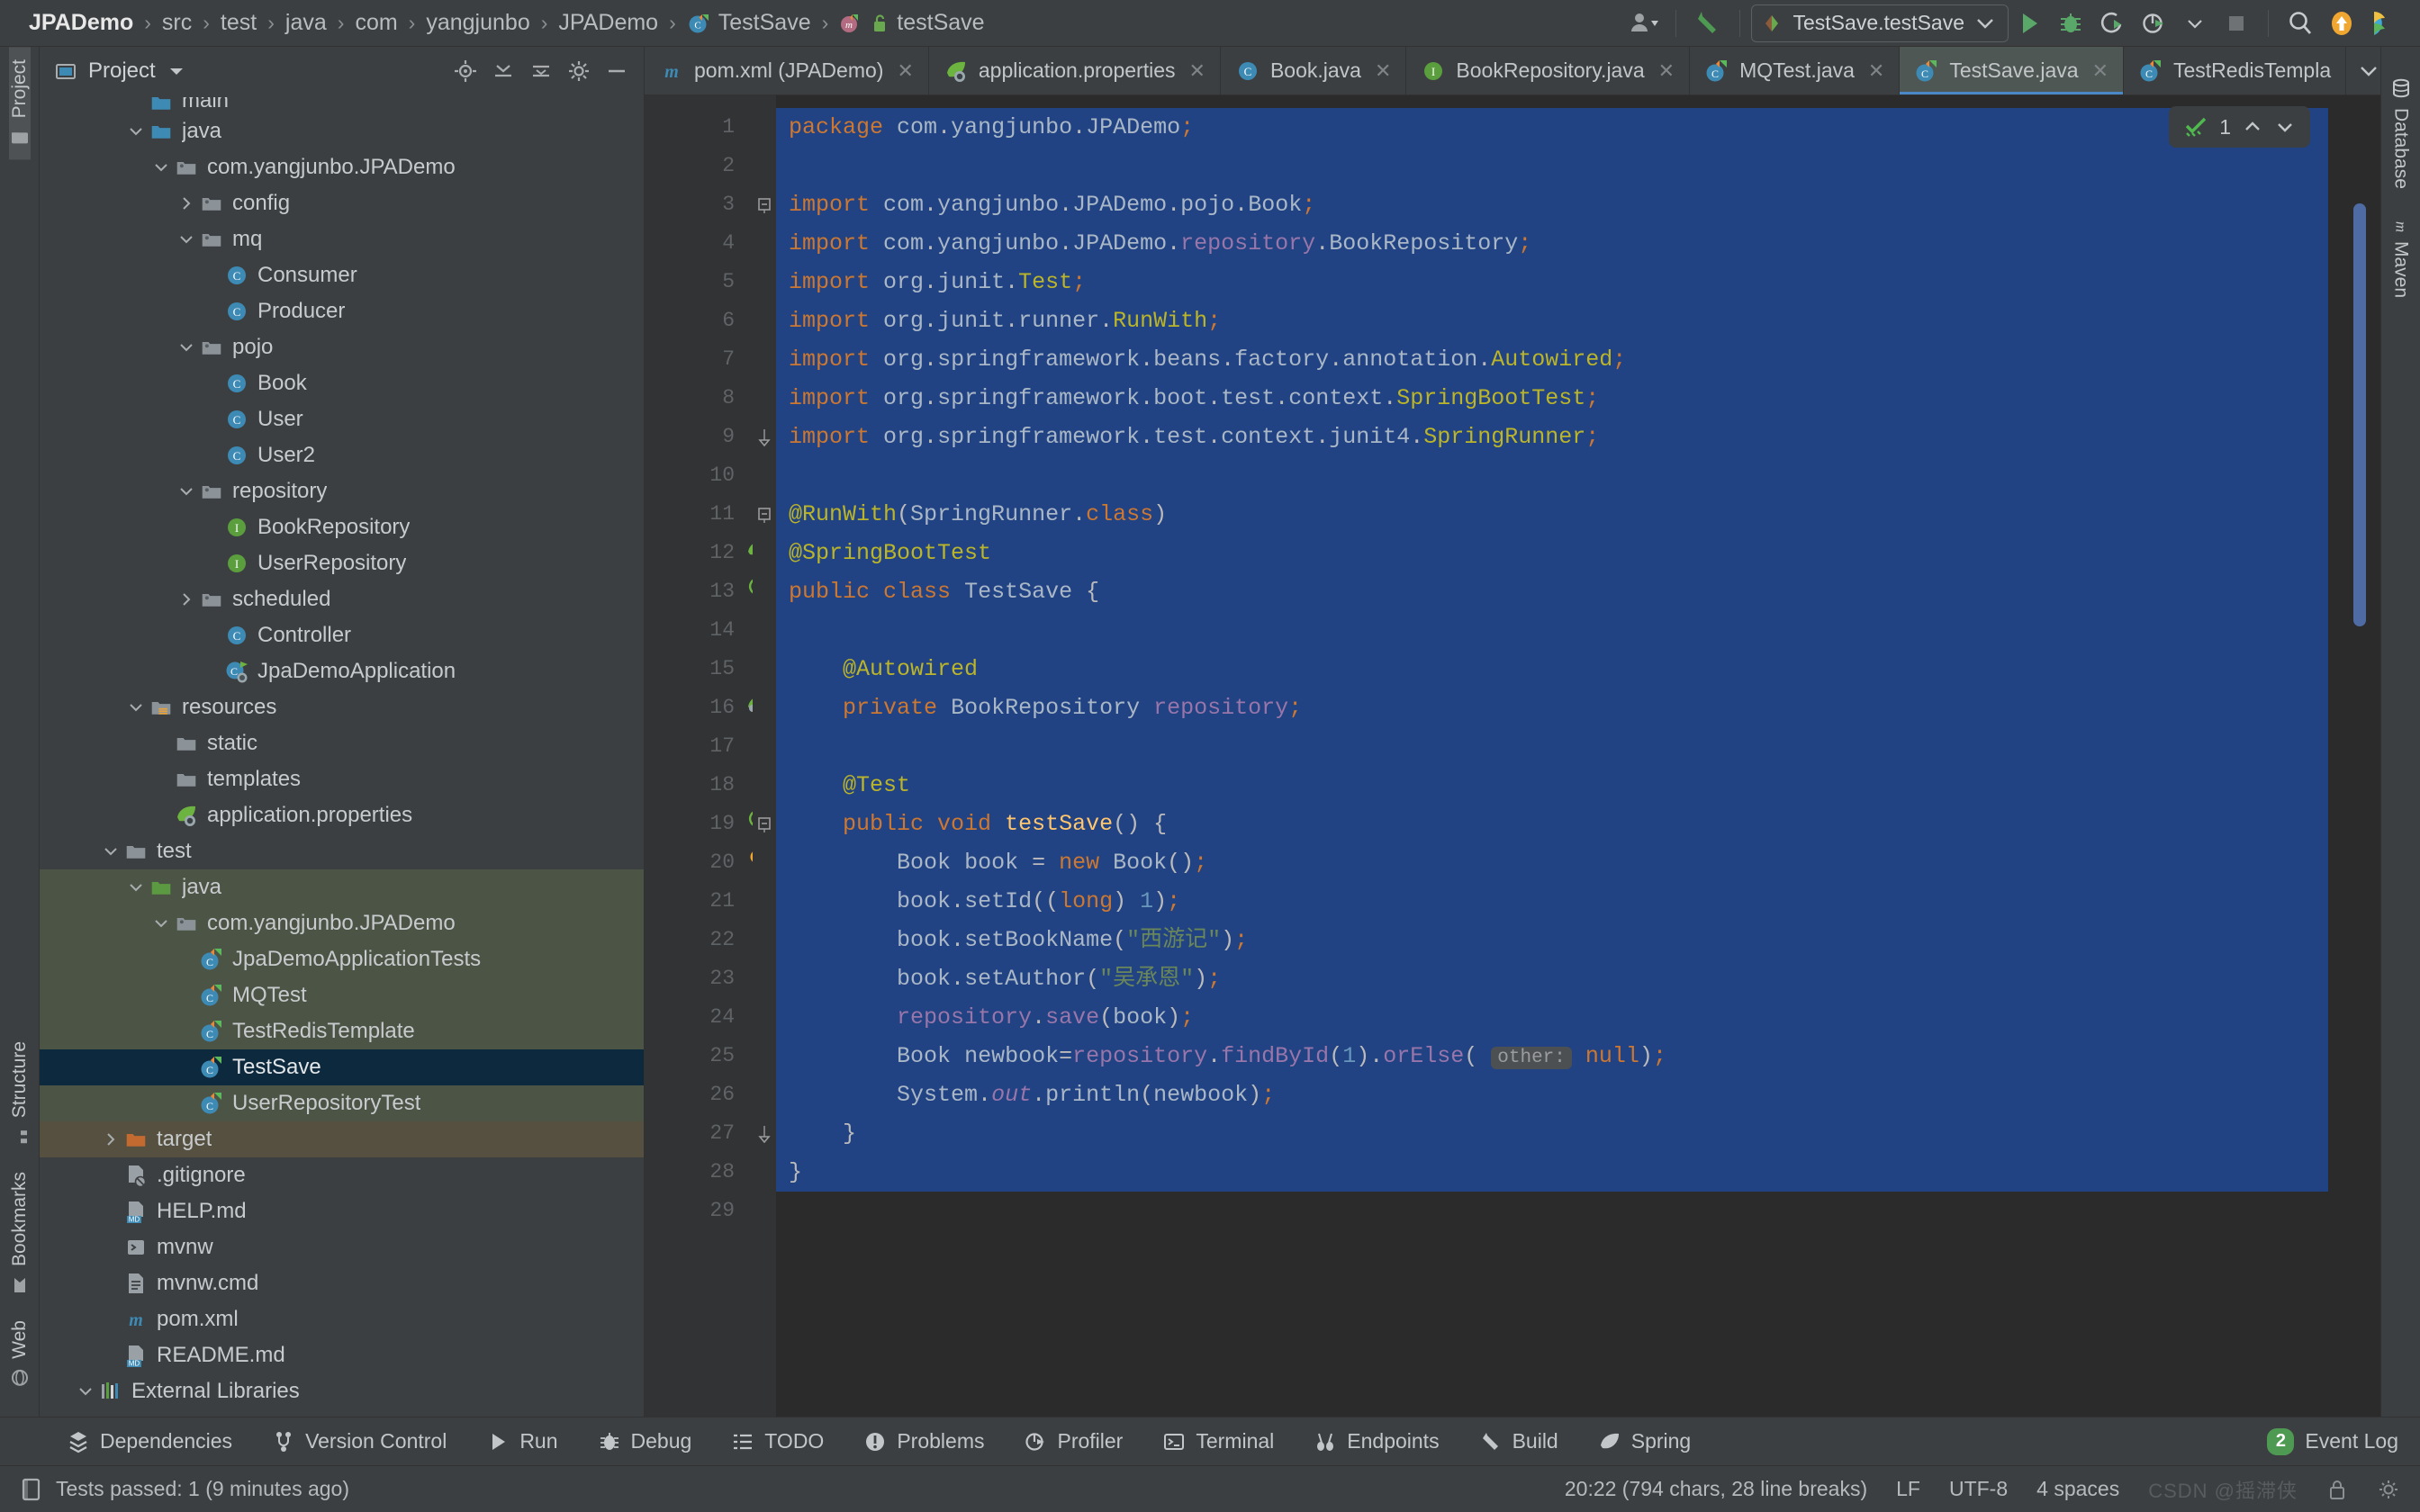 Image resolution: width=2420 pixels, height=1512 pixels. Describe the element at coordinates (749, 23) in the screenshot. I see `breadcrumb-item-testsave: C TestSave` at that location.